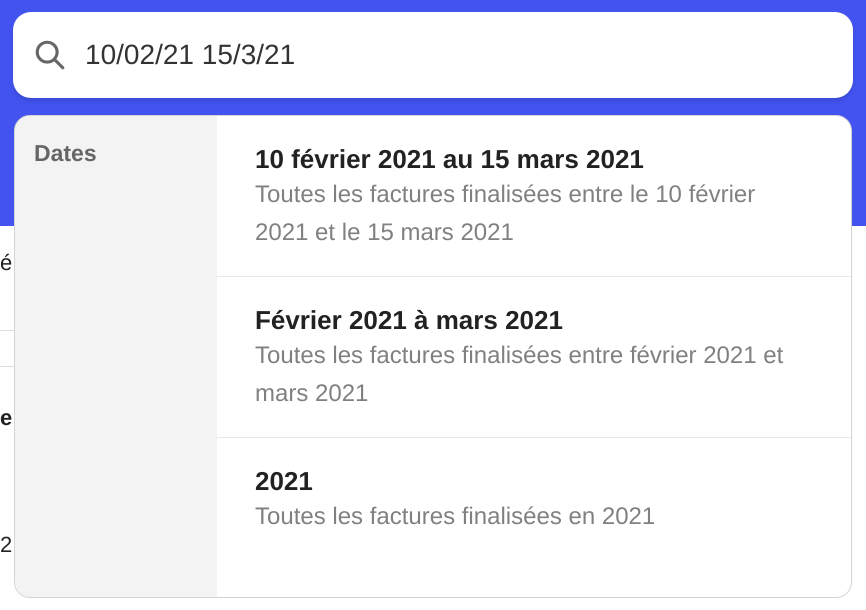 This screenshot has height=610, width=866. What do you see at coordinates (455, 517) in the screenshot?
I see `suggestion-description: Toutes les factures finalisées en 2021` at bounding box center [455, 517].